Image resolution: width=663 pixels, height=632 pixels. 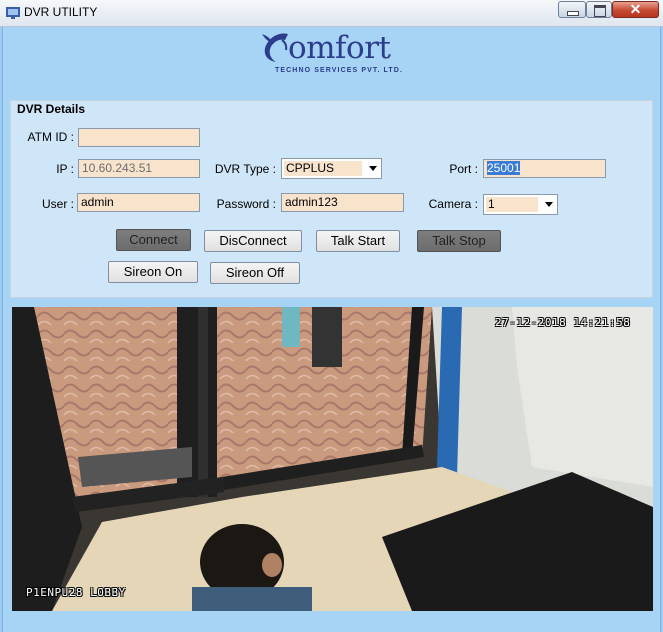 I want to click on camera-dropdown: 1, so click(x=520, y=204).